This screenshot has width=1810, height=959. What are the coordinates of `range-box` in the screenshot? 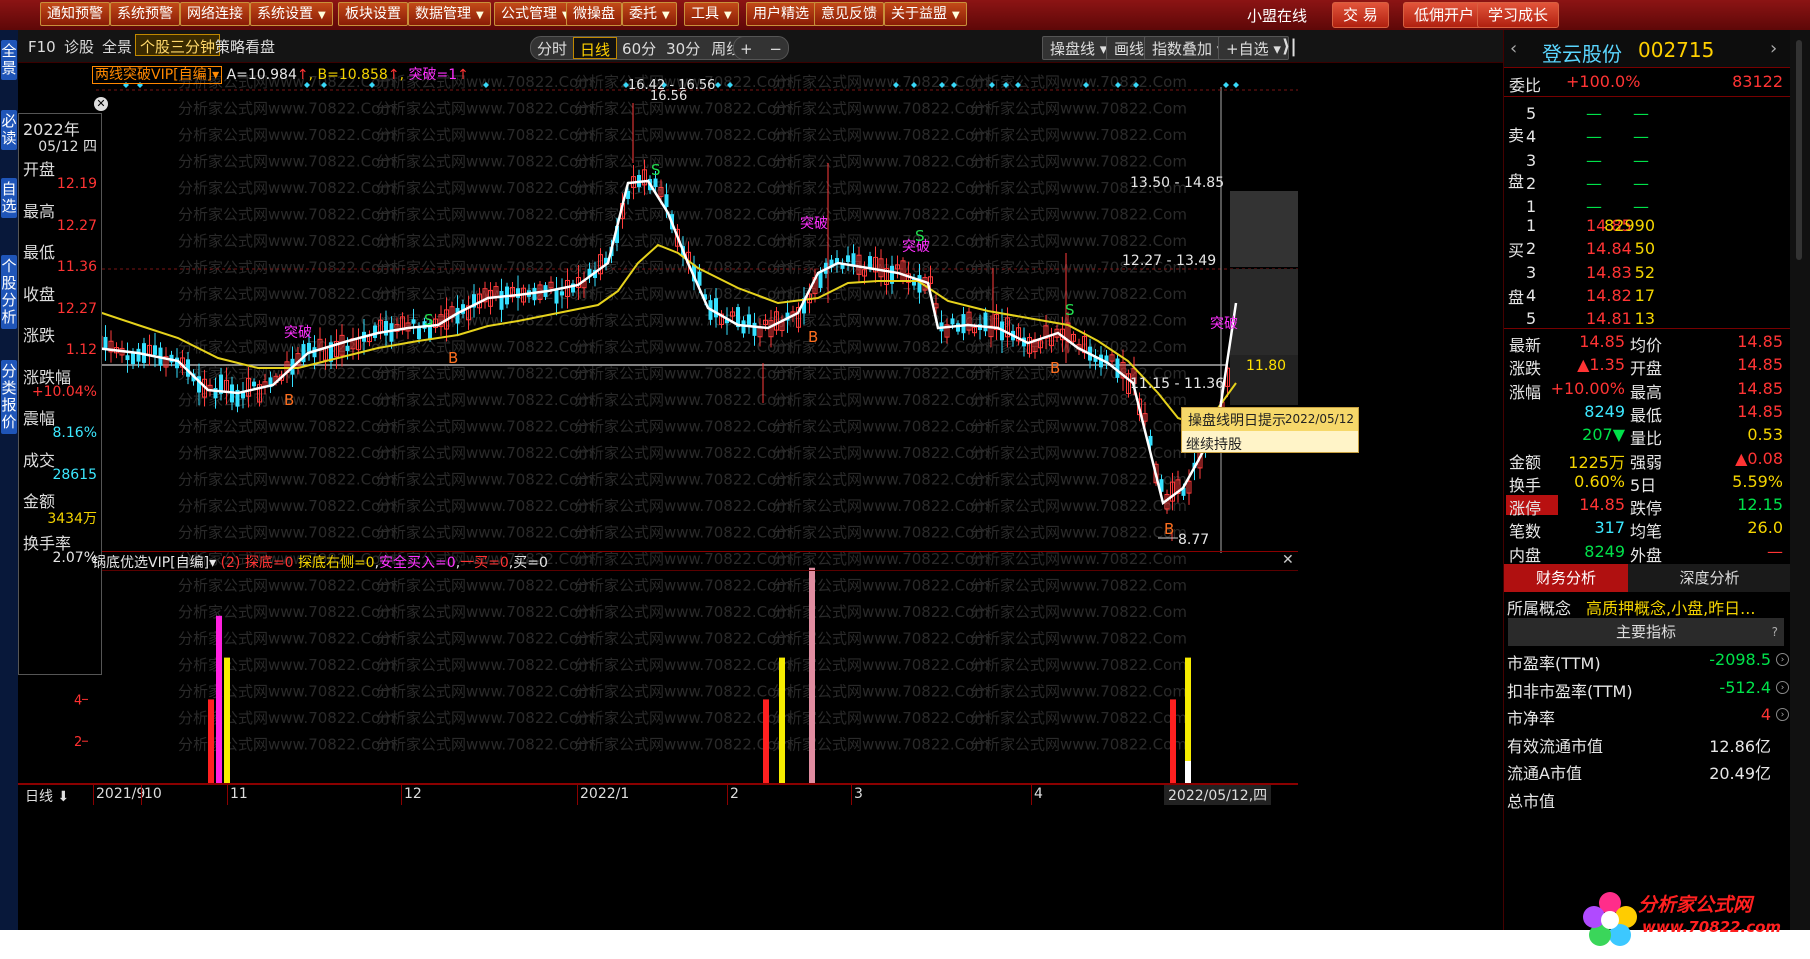 It's located at (1264, 317).